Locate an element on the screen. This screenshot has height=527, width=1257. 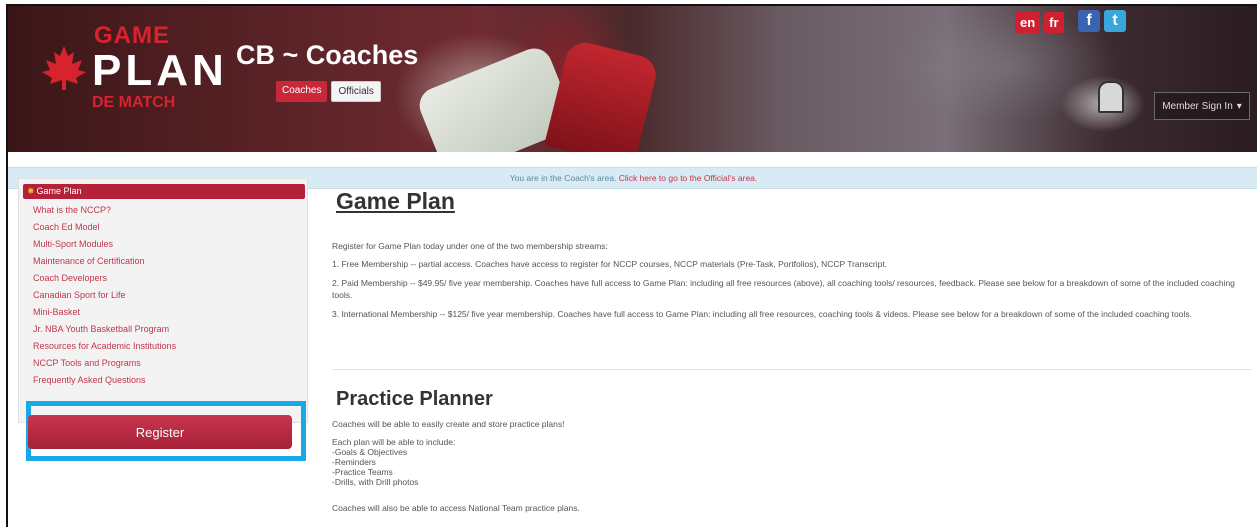
area-tabs: Coaches Officials is located at coordinates (328, 91).